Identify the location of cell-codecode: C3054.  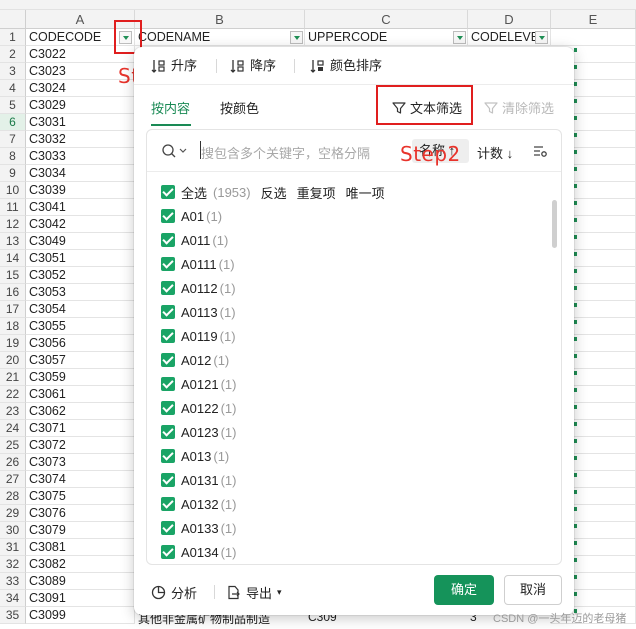
(80, 309).